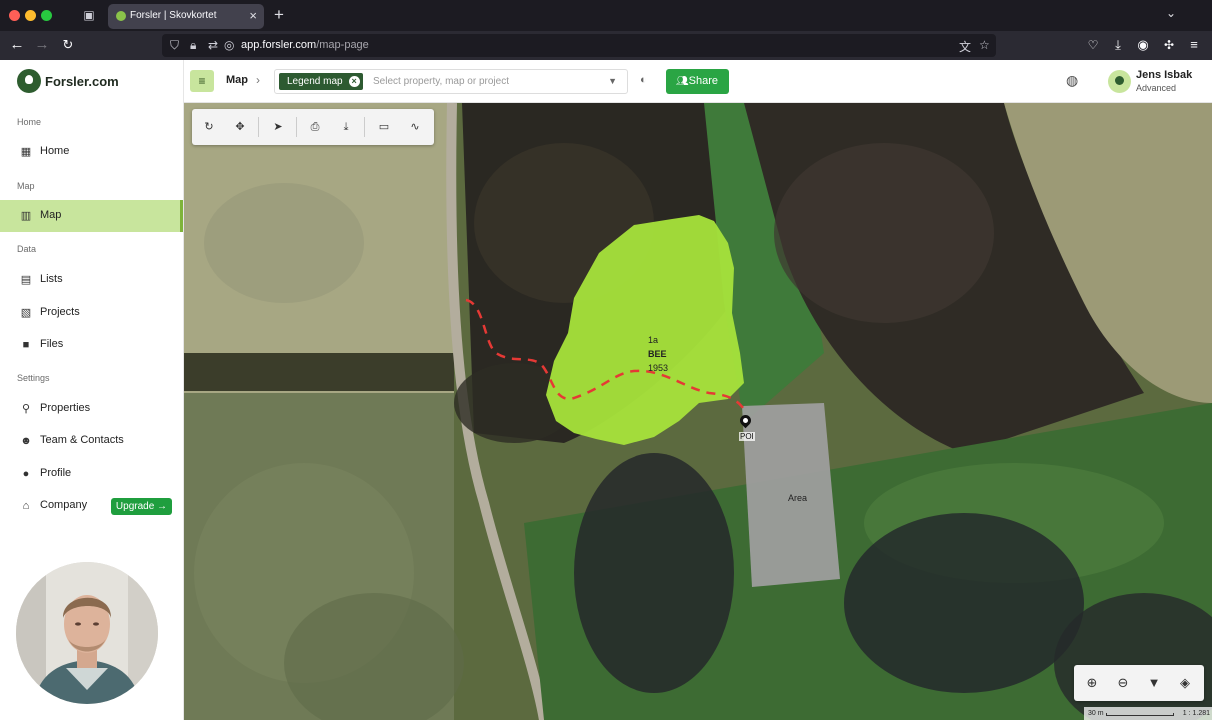 The width and height of the screenshot is (1212, 720). What do you see at coordinates (1123, 683) in the screenshot?
I see `zoom-out-icon: ⊖` at bounding box center [1123, 683].